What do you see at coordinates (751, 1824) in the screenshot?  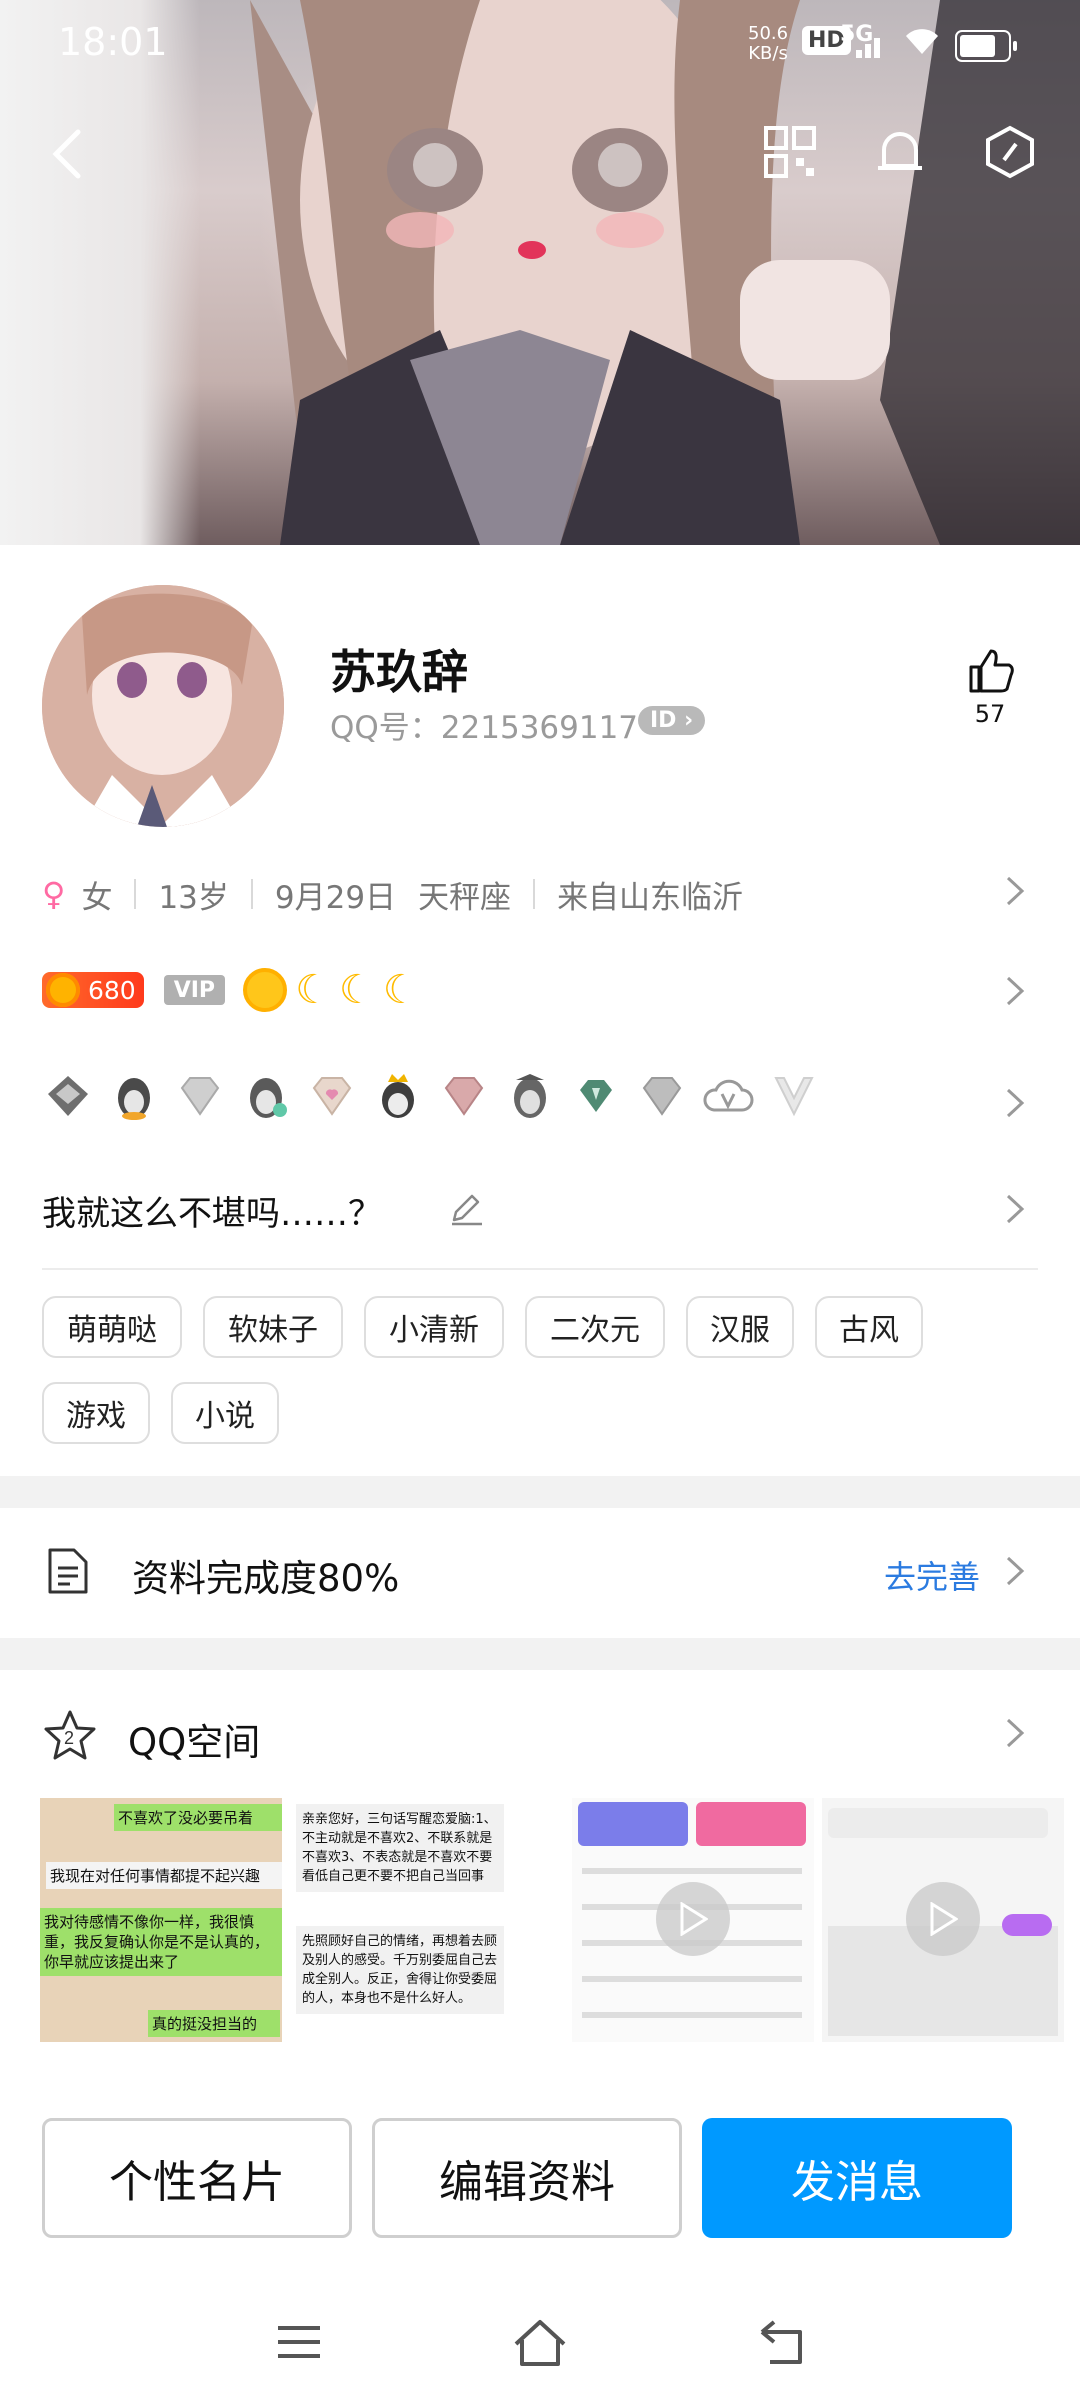 I see `banner-block` at bounding box center [751, 1824].